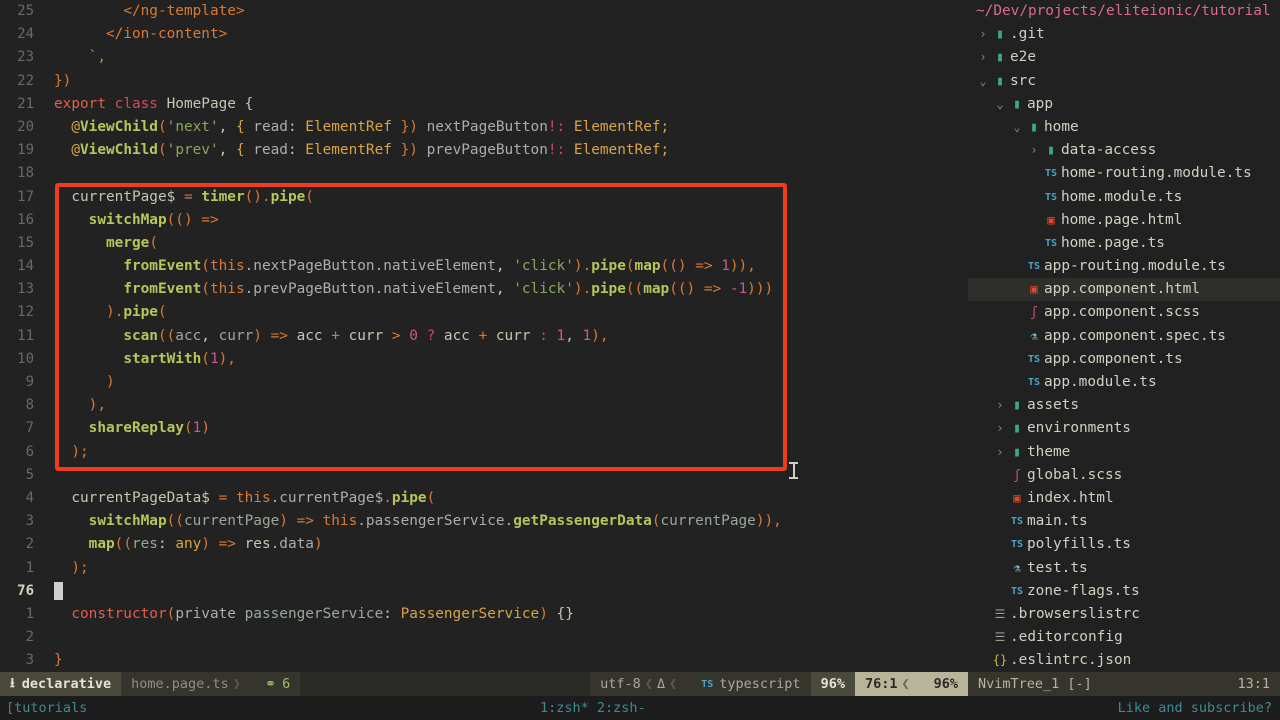 This screenshot has height=720, width=1280. Describe the element at coordinates (484, 57) in the screenshot. I see `code-line: 23 `,` at that location.